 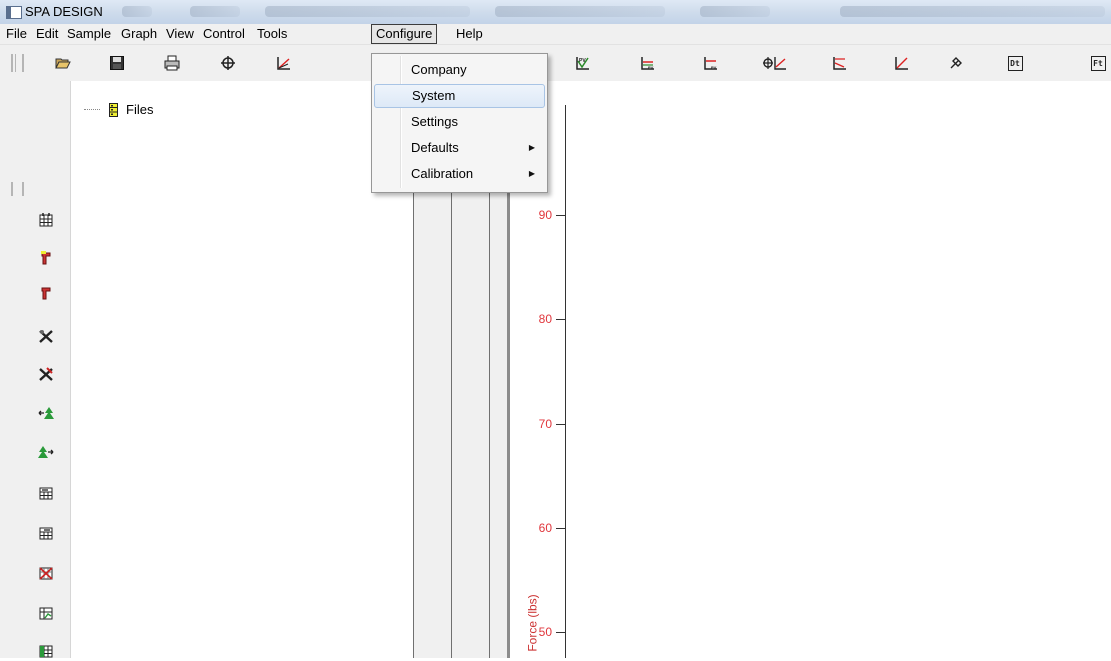 I want to click on y-tick-label: 70, so click(x=545, y=424).